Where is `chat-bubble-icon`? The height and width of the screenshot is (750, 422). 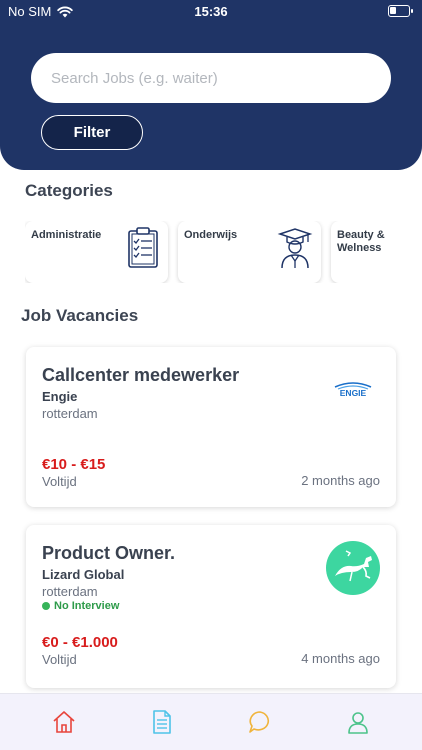 chat-bubble-icon is located at coordinates (260, 722).